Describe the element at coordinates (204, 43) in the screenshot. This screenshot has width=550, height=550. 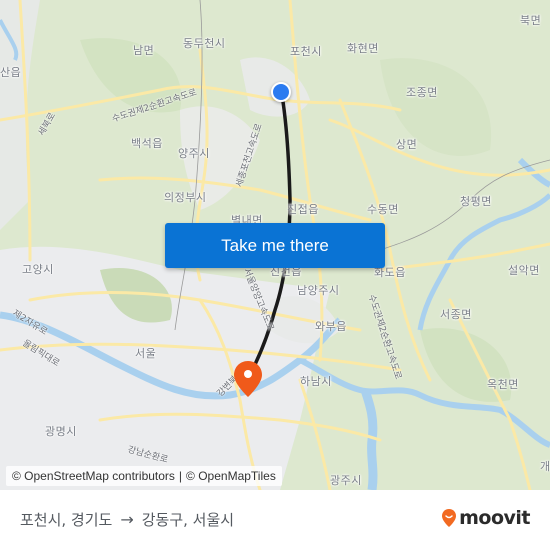
I see `place-label: 동두천시` at that location.